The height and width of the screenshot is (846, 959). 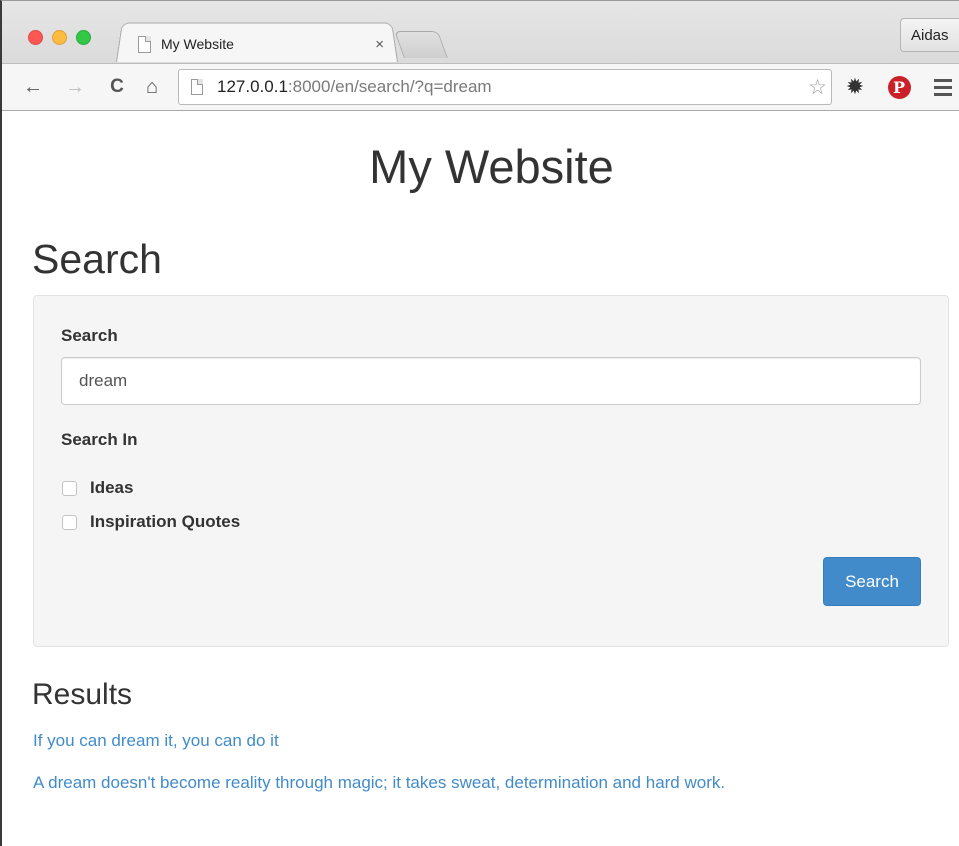 What do you see at coordinates (421, 44) in the screenshot?
I see `new-tab-button` at bounding box center [421, 44].